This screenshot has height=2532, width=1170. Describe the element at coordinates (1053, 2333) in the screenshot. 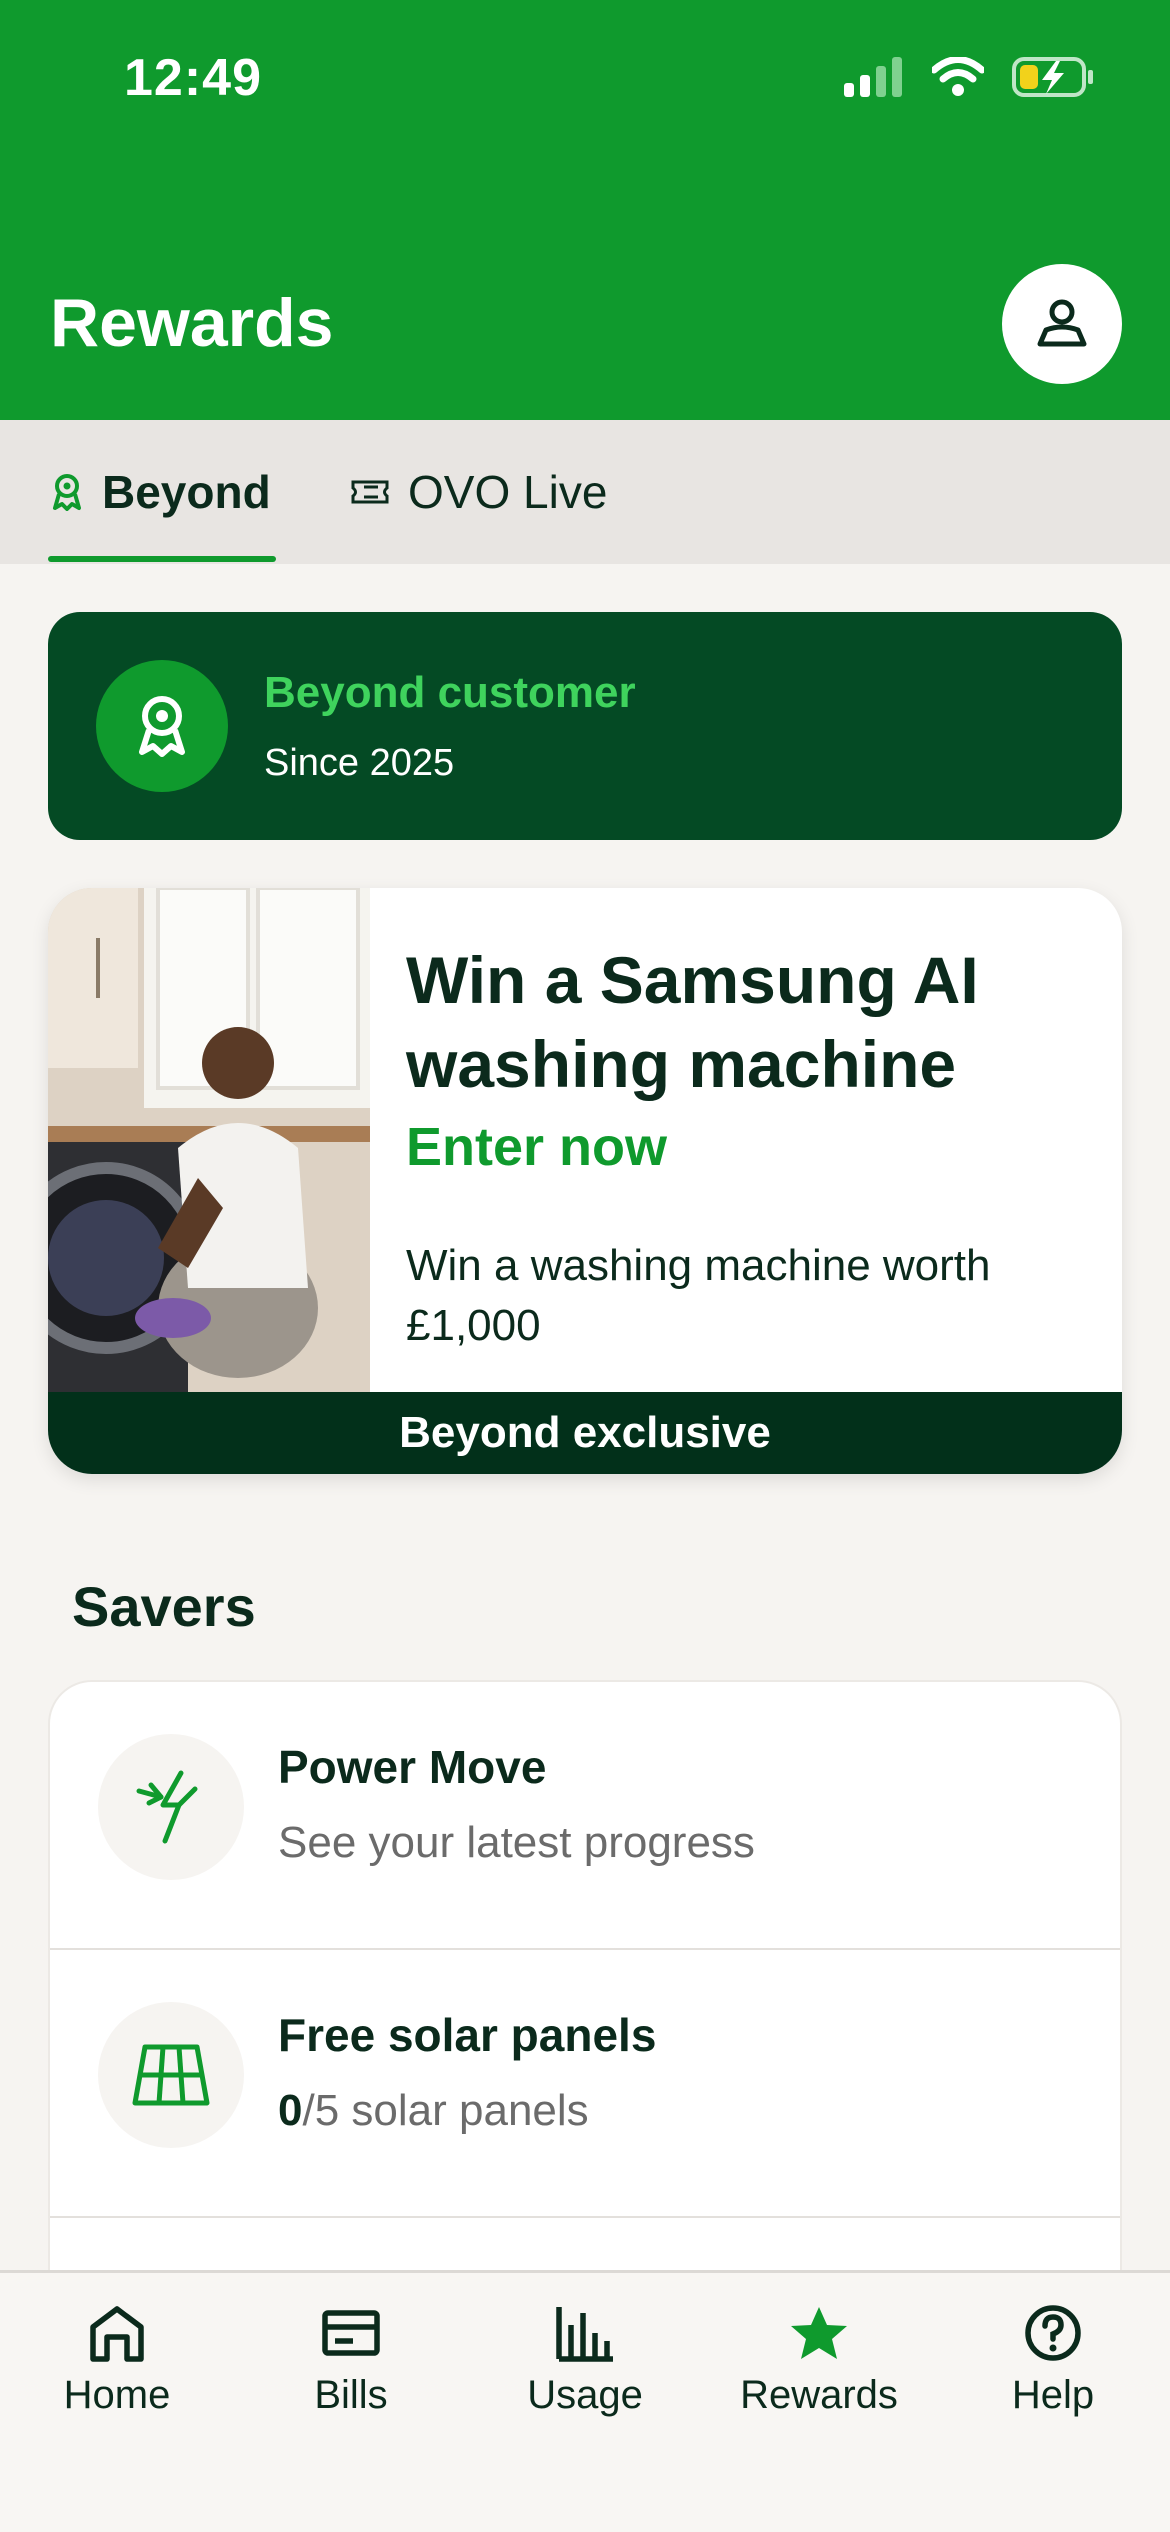

I see `help-icon` at that location.